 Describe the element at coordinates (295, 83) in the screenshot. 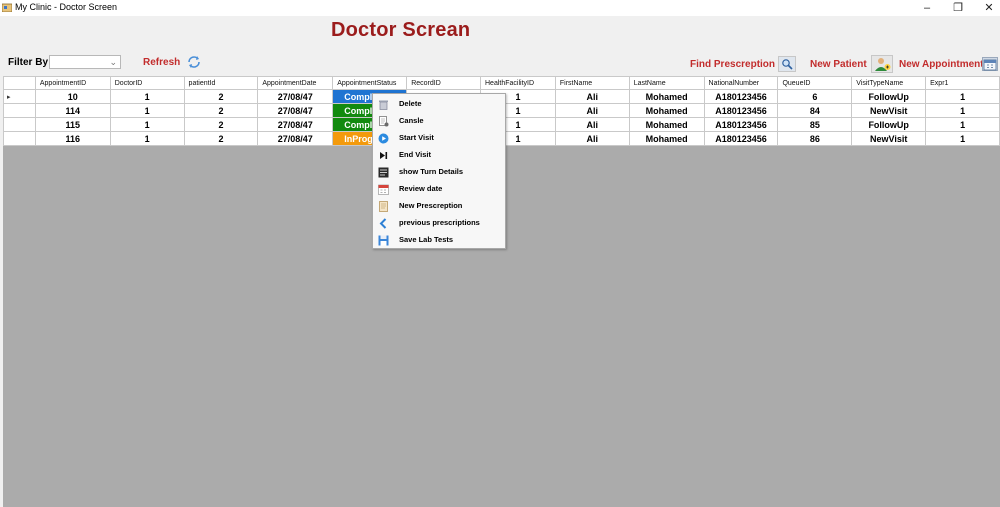

I see `column-header: AppointmentDate` at that location.